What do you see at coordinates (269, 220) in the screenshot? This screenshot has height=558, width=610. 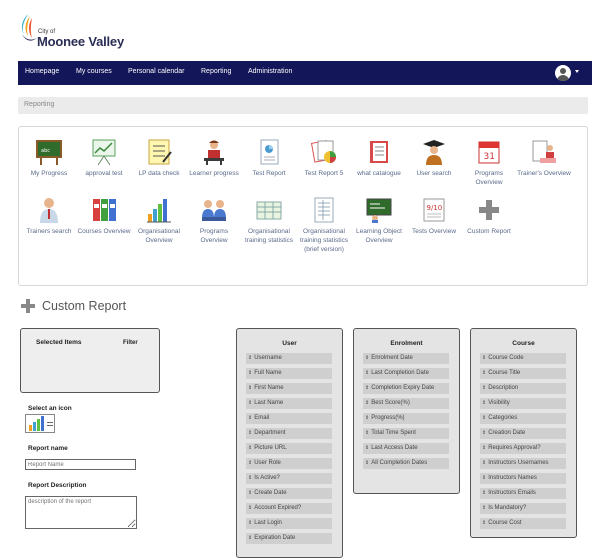 I see `report-tile: Organisational training statistics` at bounding box center [269, 220].